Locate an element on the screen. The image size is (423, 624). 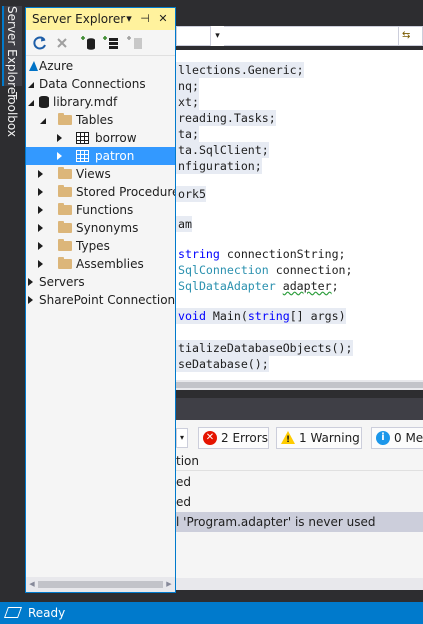
close-icon: ✕ is located at coordinates (163, 19).